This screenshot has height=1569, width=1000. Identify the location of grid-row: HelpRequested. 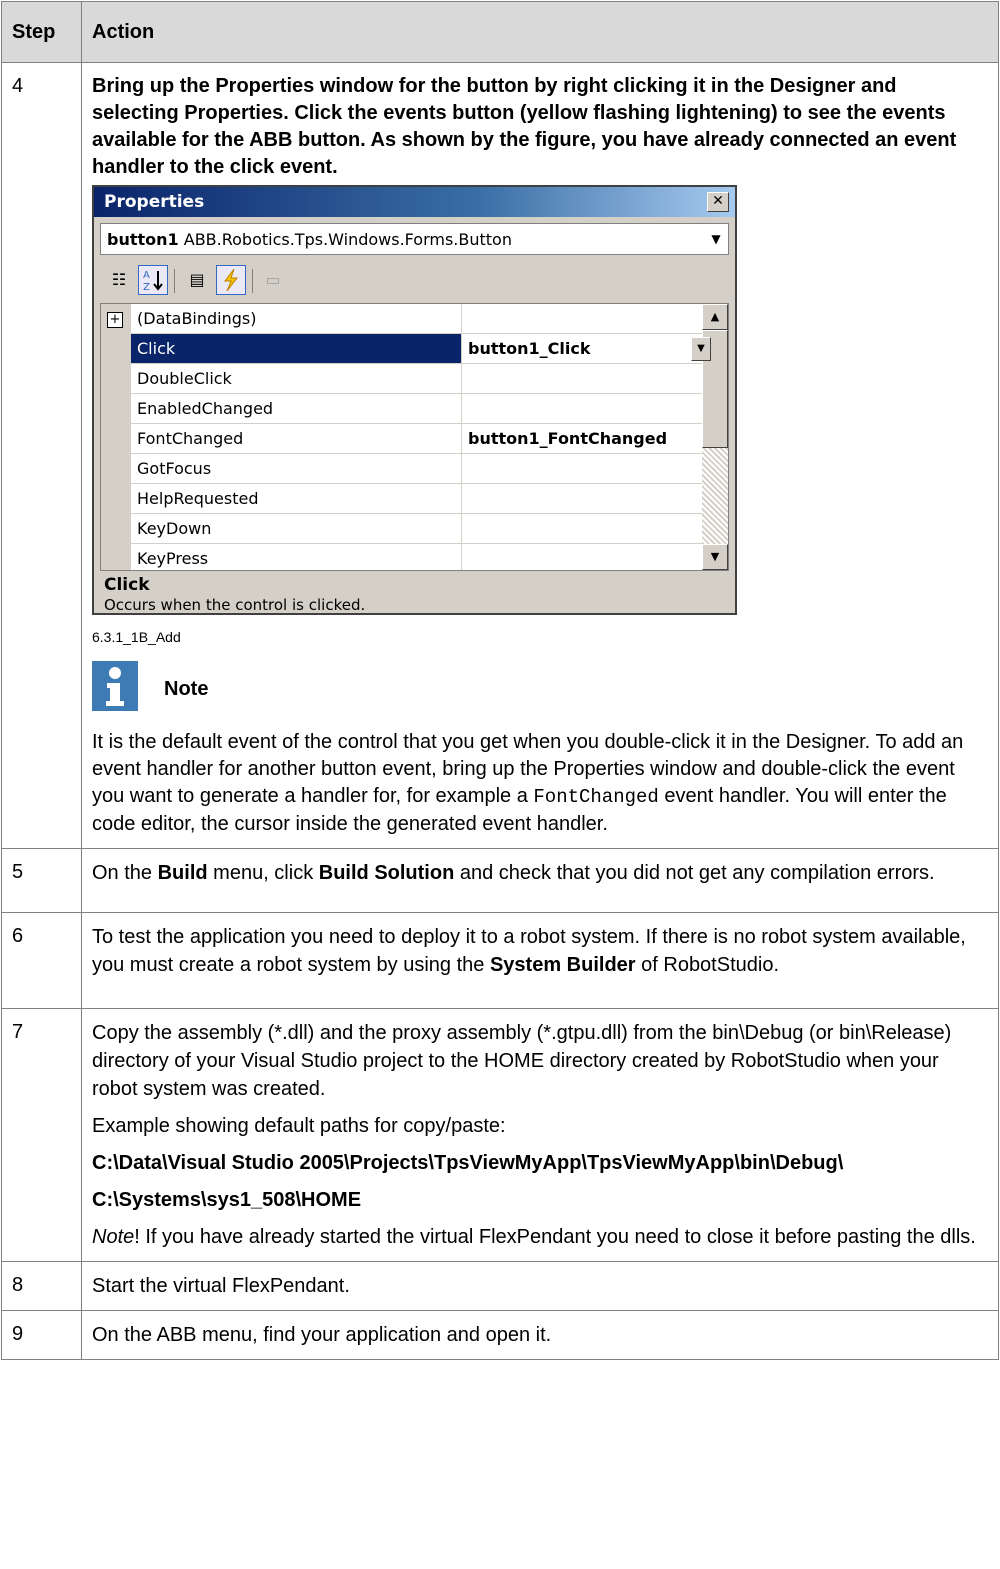
(414, 499).